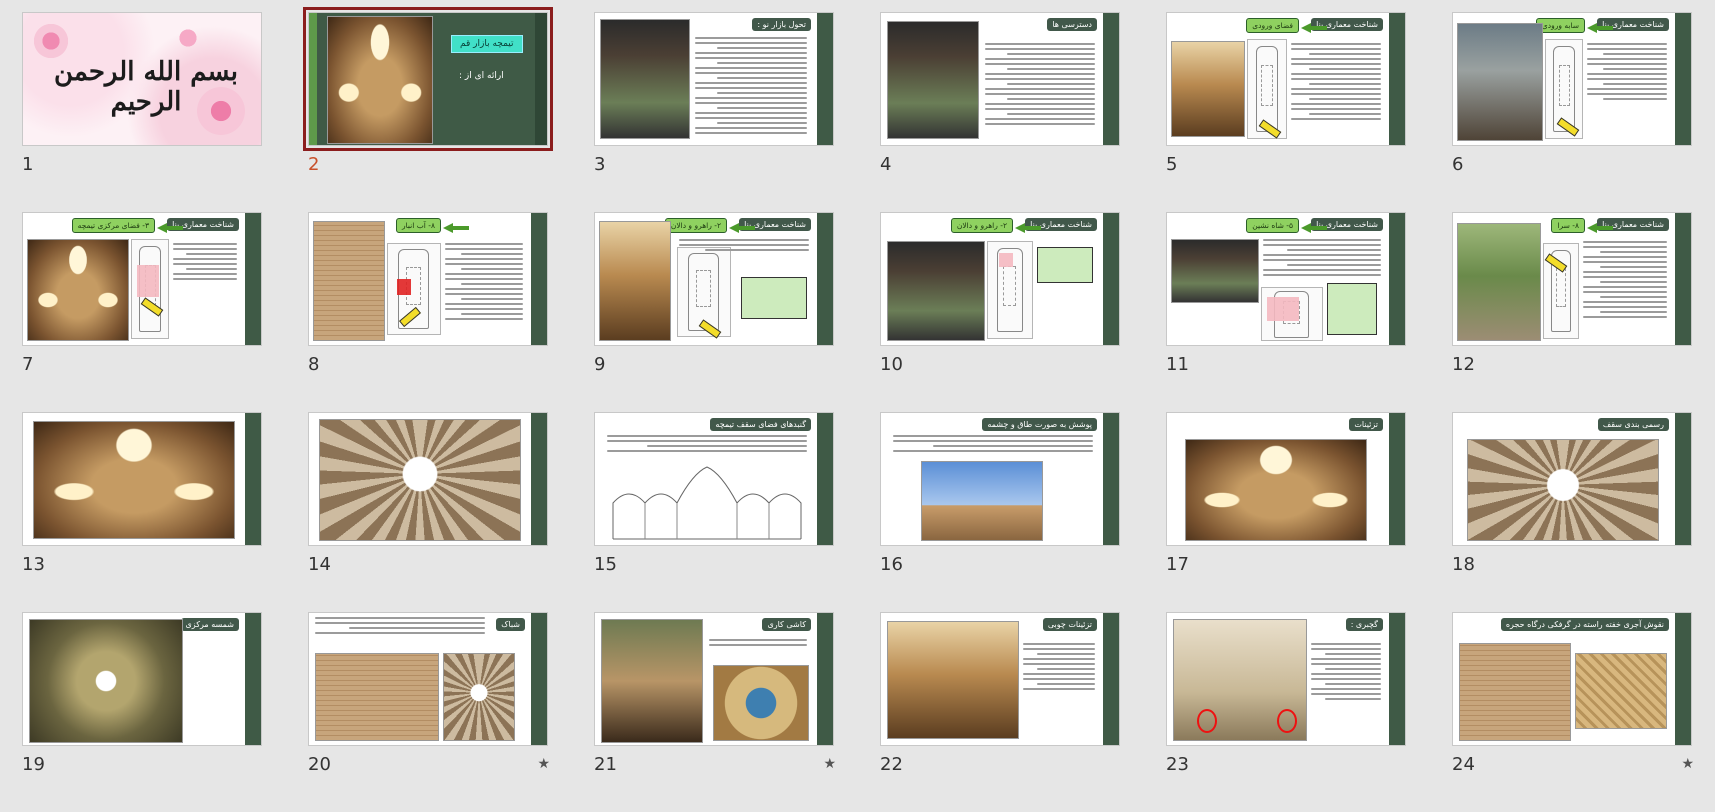  What do you see at coordinates (414, 289) in the screenshot?
I see `floor-plan` at bounding box center [414, 289].